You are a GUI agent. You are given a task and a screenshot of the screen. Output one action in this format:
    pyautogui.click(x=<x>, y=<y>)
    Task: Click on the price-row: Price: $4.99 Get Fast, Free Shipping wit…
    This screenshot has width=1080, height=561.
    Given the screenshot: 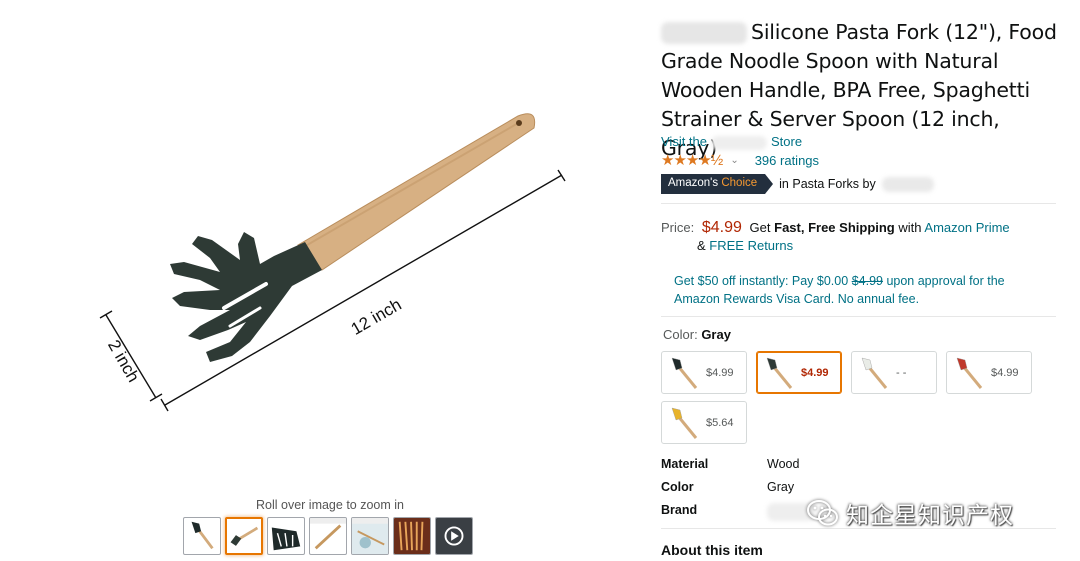 What is the action you would take?
    pyautogui.click(x=858, y=228)
    